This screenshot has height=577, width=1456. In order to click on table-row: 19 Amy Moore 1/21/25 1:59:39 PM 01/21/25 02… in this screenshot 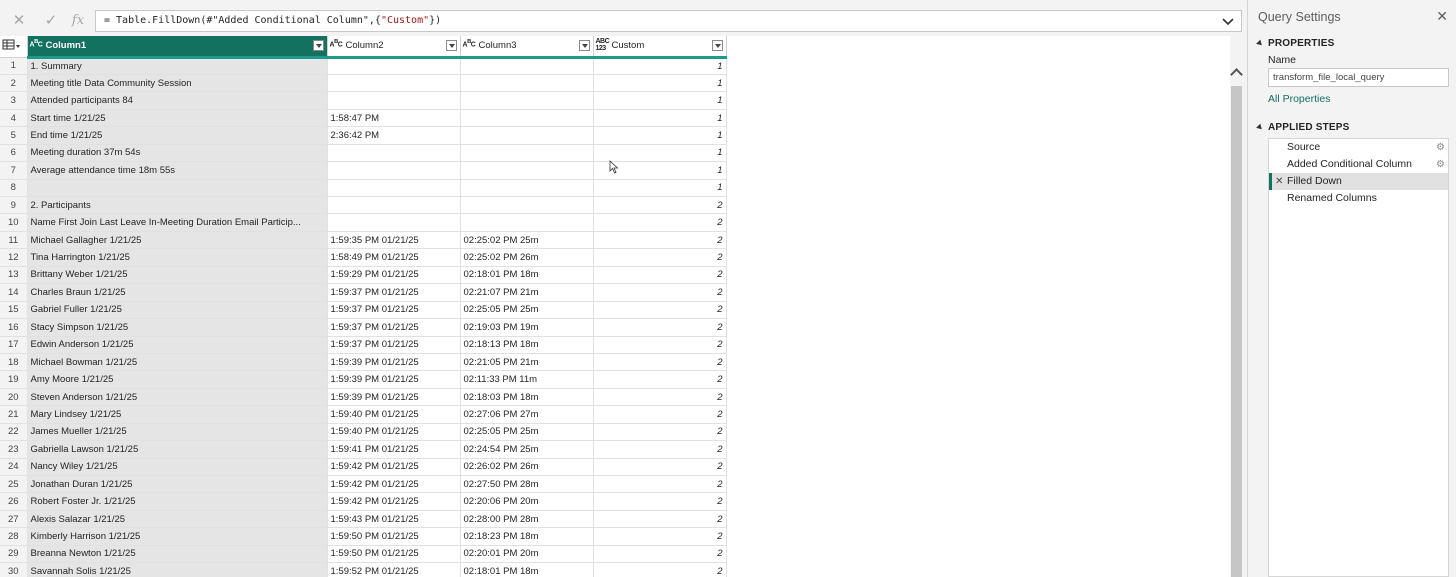, I will do `click(615, 379)`.